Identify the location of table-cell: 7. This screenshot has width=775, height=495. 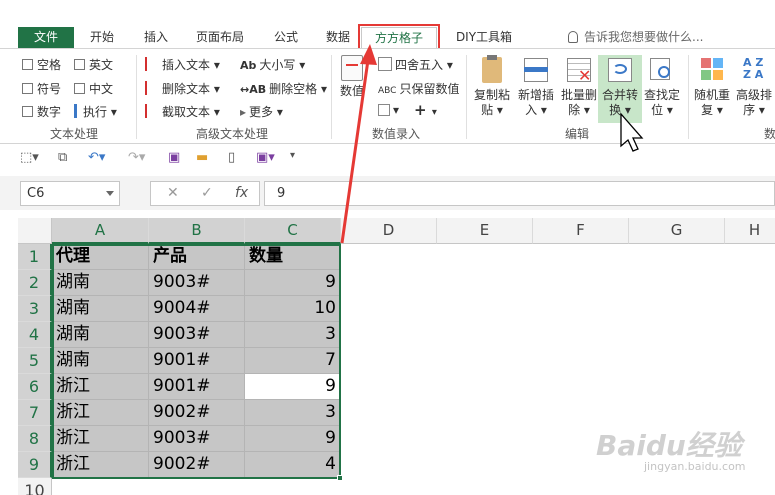
(293, 361).